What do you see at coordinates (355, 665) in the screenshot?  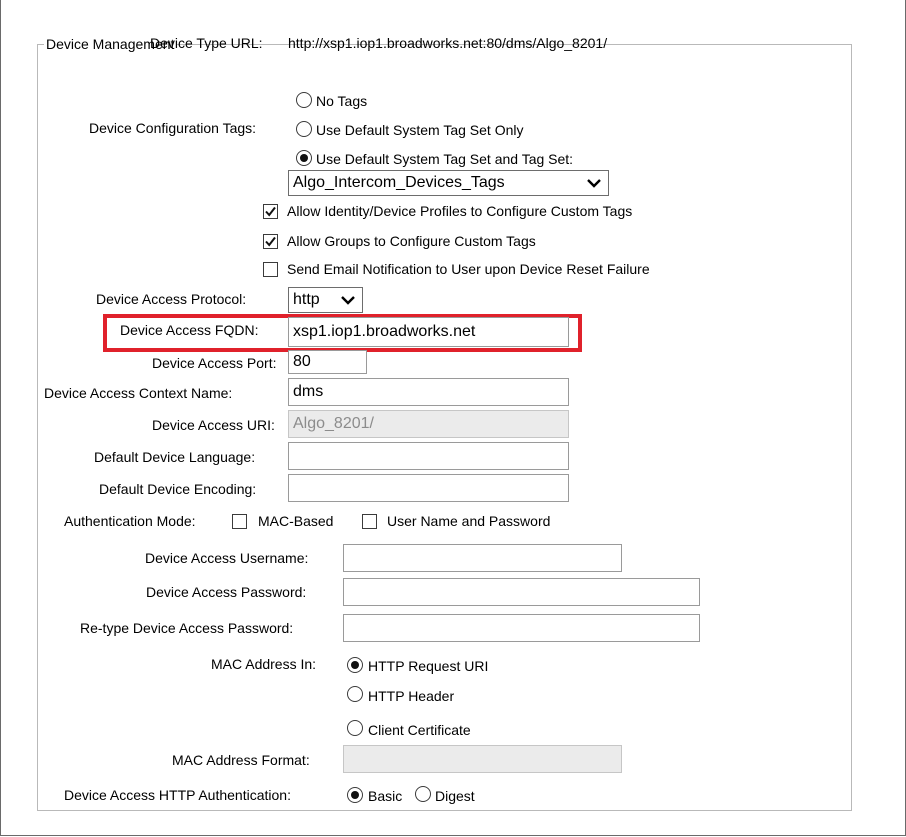 I see `radio-http-request-uri` at bounding box center [355, 665].